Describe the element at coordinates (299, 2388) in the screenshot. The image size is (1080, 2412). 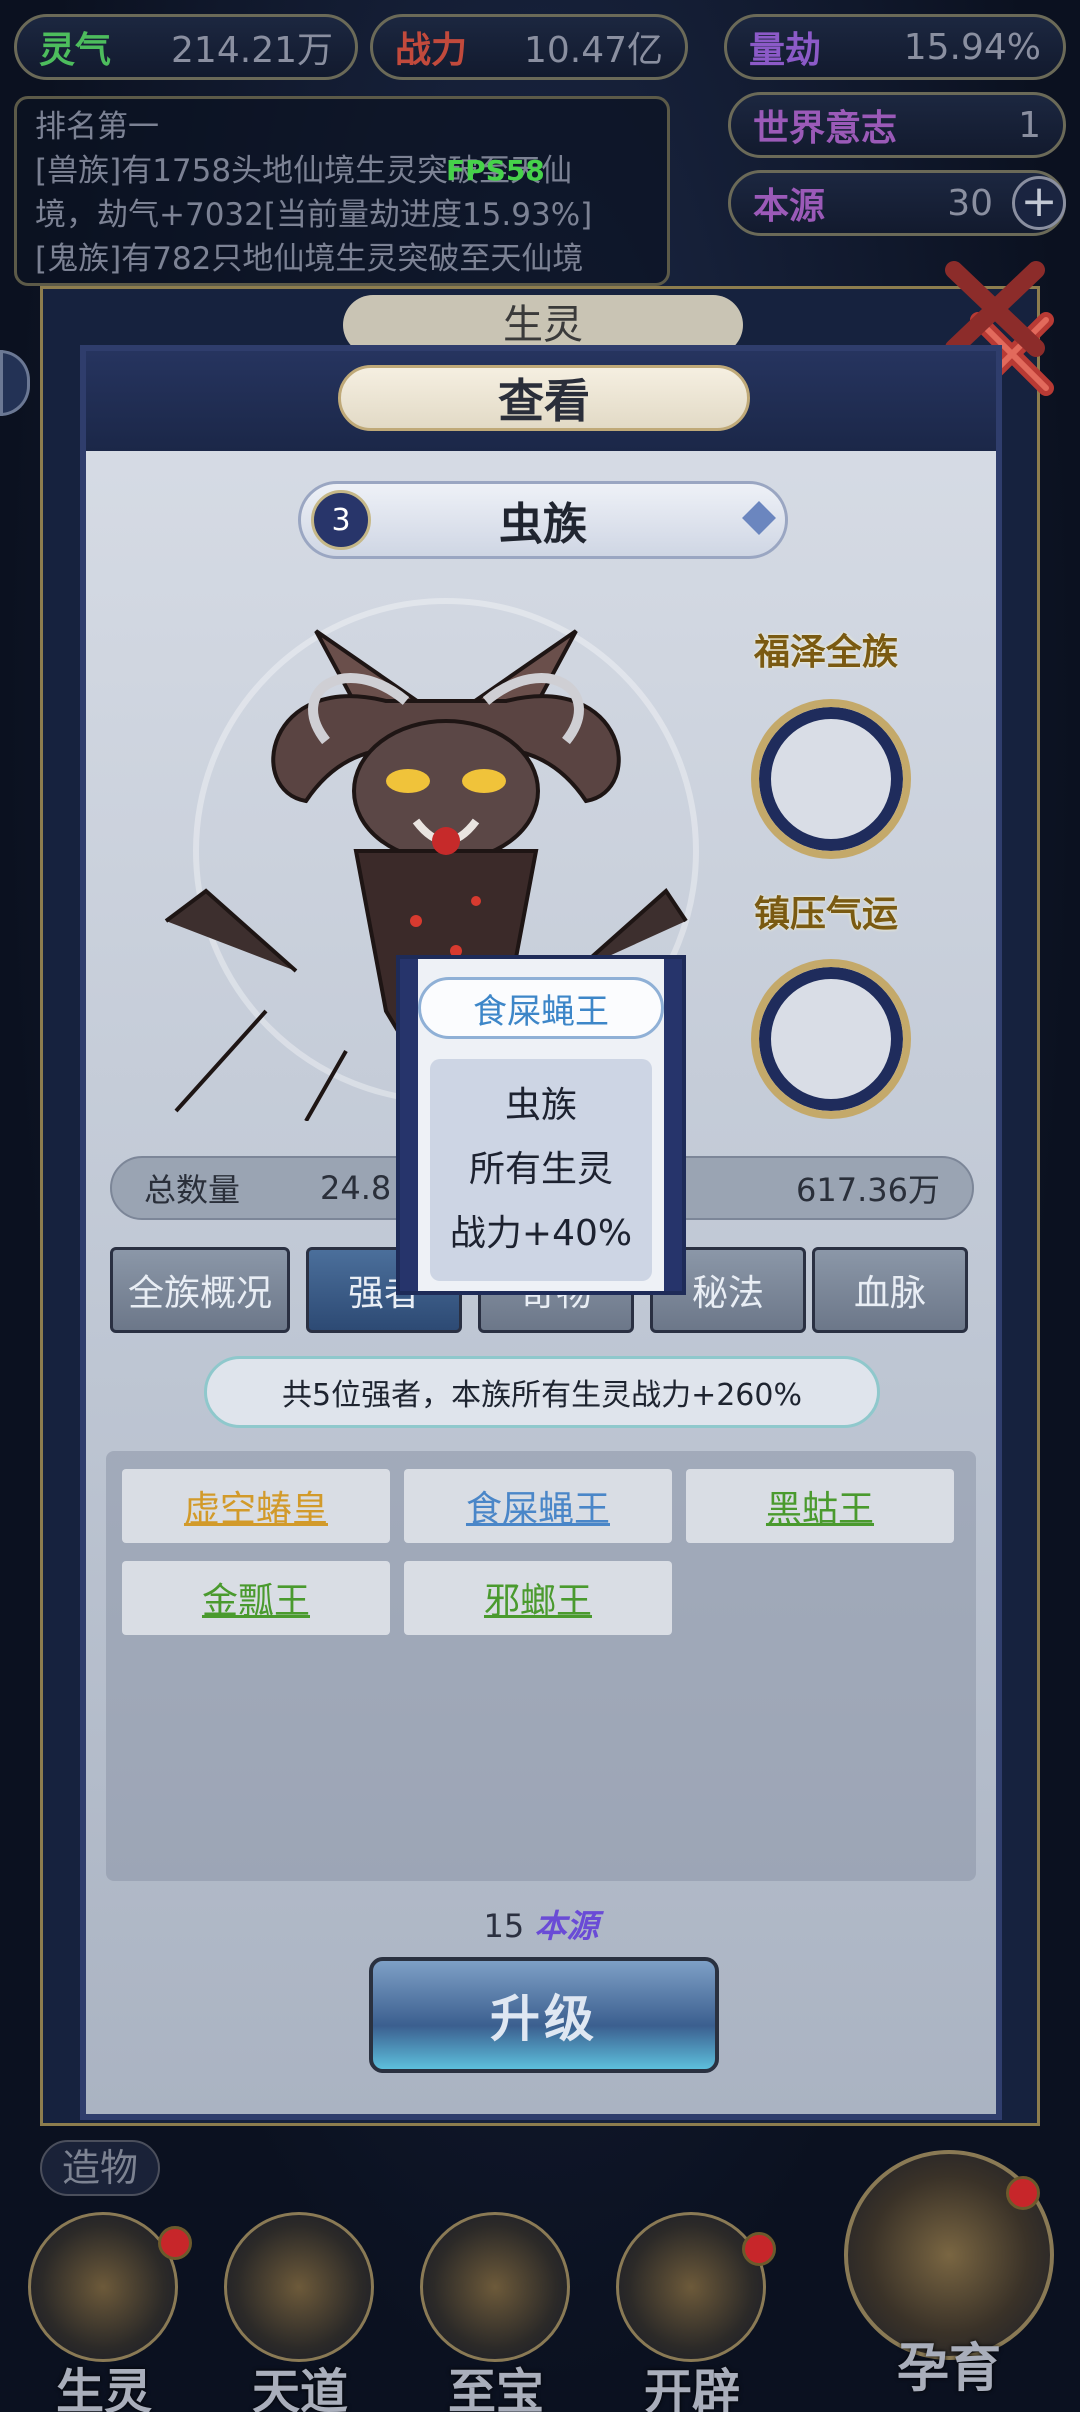
I see `nav-label: 天道` at that location.